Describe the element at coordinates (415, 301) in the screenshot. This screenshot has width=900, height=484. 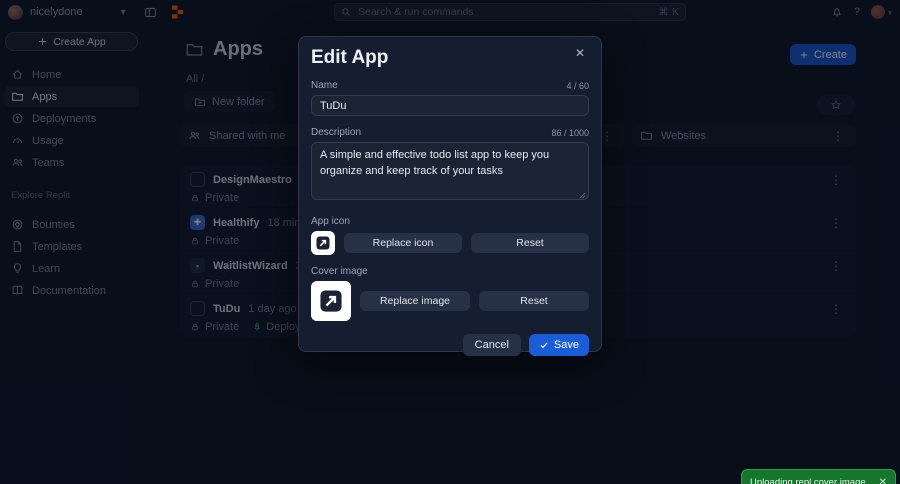
I see `replace-image-button: Replace image` at that location.